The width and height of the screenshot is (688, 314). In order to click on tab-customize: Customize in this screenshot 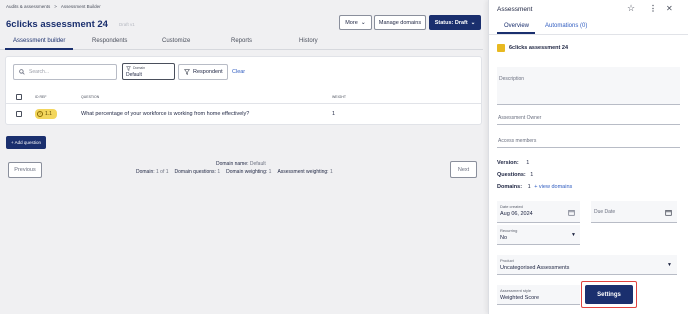, I will do `click(176, 41)`.